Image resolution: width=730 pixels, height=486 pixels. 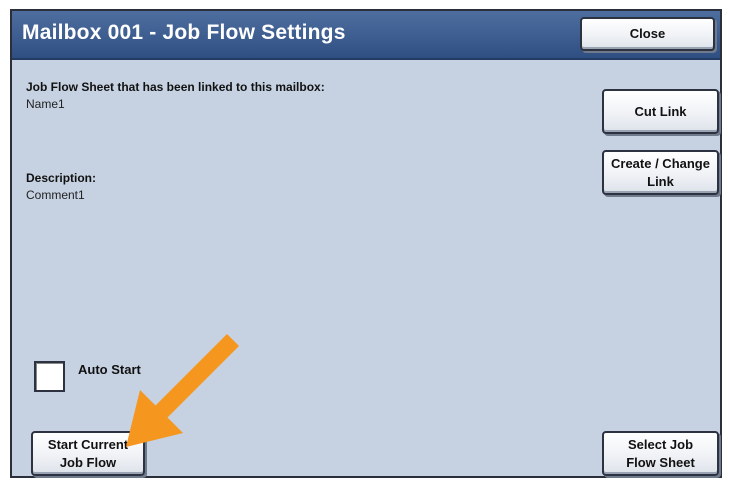 What do you see at coordinates (55, 195) in the screenshot?
I see `description-value: Comment1` at bounding box center [55, 195].